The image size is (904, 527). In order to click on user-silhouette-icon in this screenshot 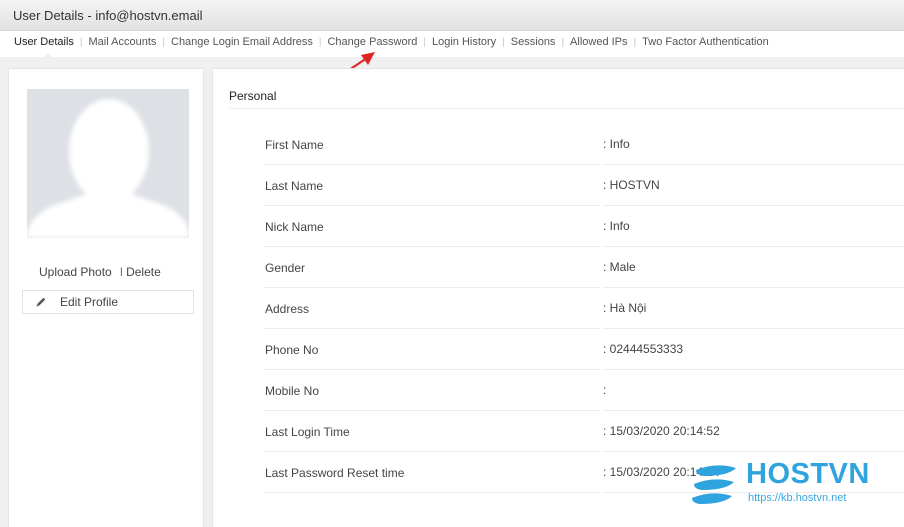, I will do `click(108, 168)`.